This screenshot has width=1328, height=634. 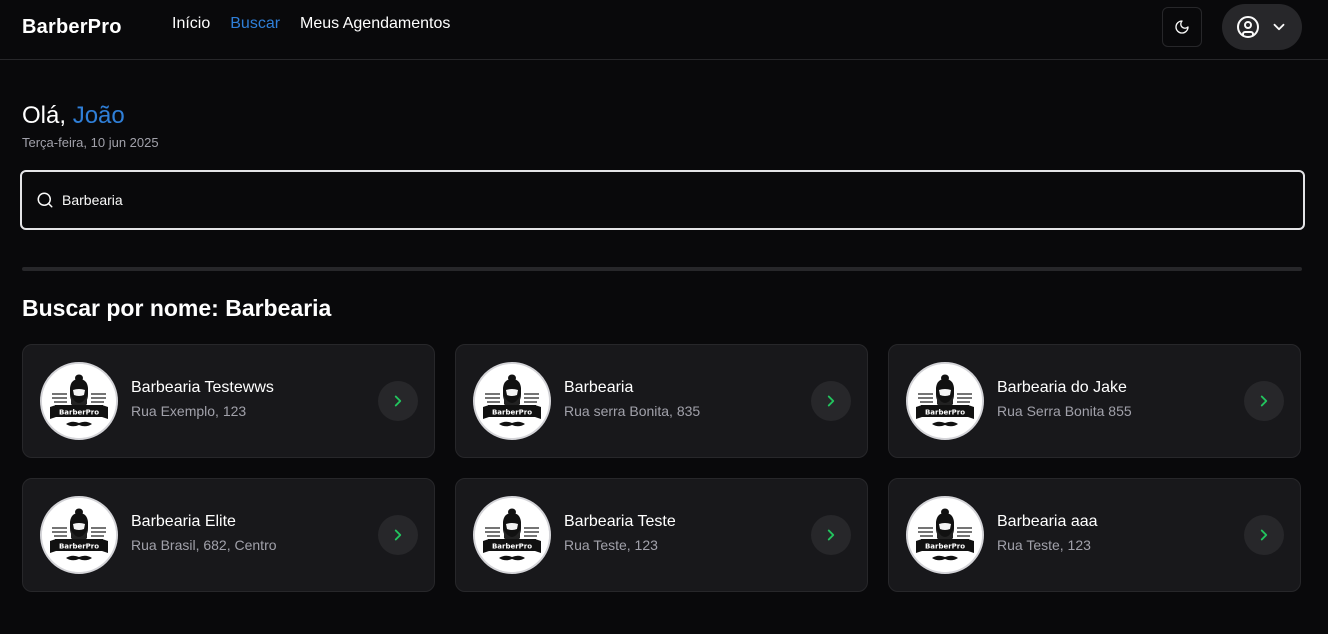 I want to click on nav-link-meus-agendamentos: Meus Agendamentos, so click(x=375, y=24).